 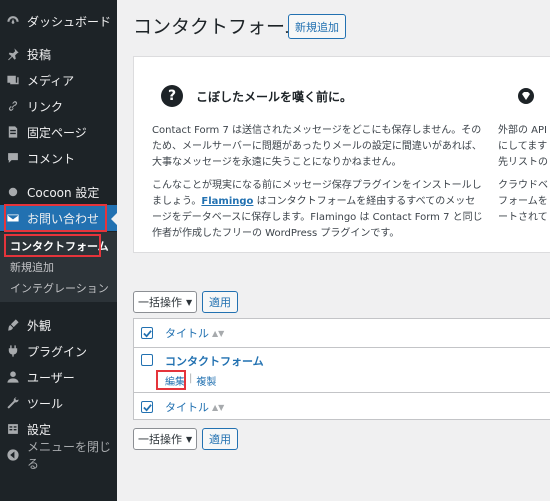 What do you see at coordinates (45, 403) in the screenshot?
I see `sidebar-item-label: ツール` at bounding box center [45, 403].